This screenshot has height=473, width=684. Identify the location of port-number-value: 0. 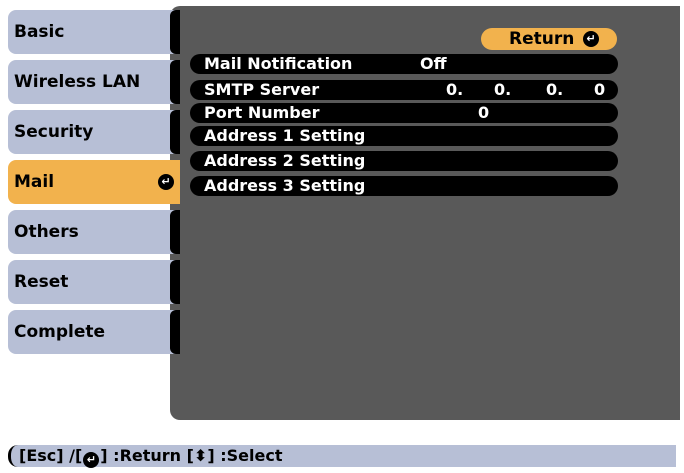
(484, 112).